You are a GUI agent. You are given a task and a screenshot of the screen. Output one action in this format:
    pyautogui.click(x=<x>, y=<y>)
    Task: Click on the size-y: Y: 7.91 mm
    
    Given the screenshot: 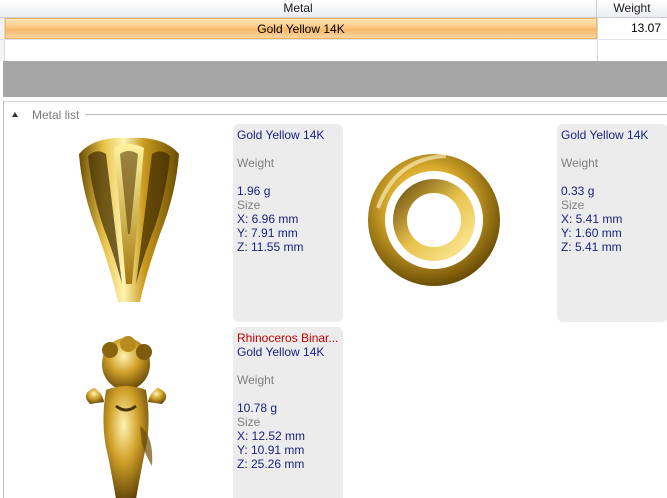 What is the action you would take?
    pyautogui.click(x=267, y=233)
    